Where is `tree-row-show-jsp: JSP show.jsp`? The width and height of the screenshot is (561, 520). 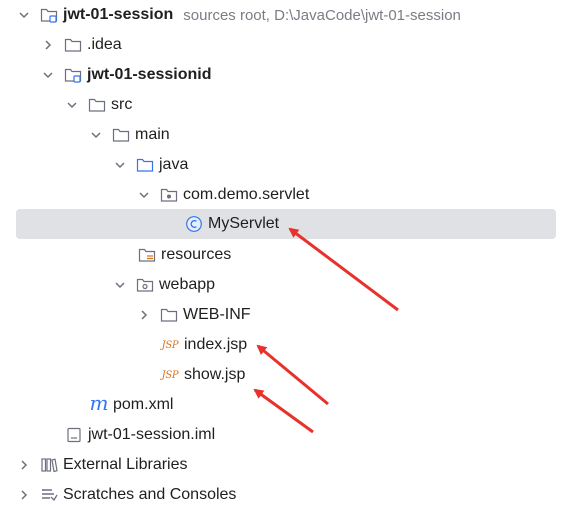 tree-row-show-jsp: JSP show.jsp is located at coordinates (280, 375).